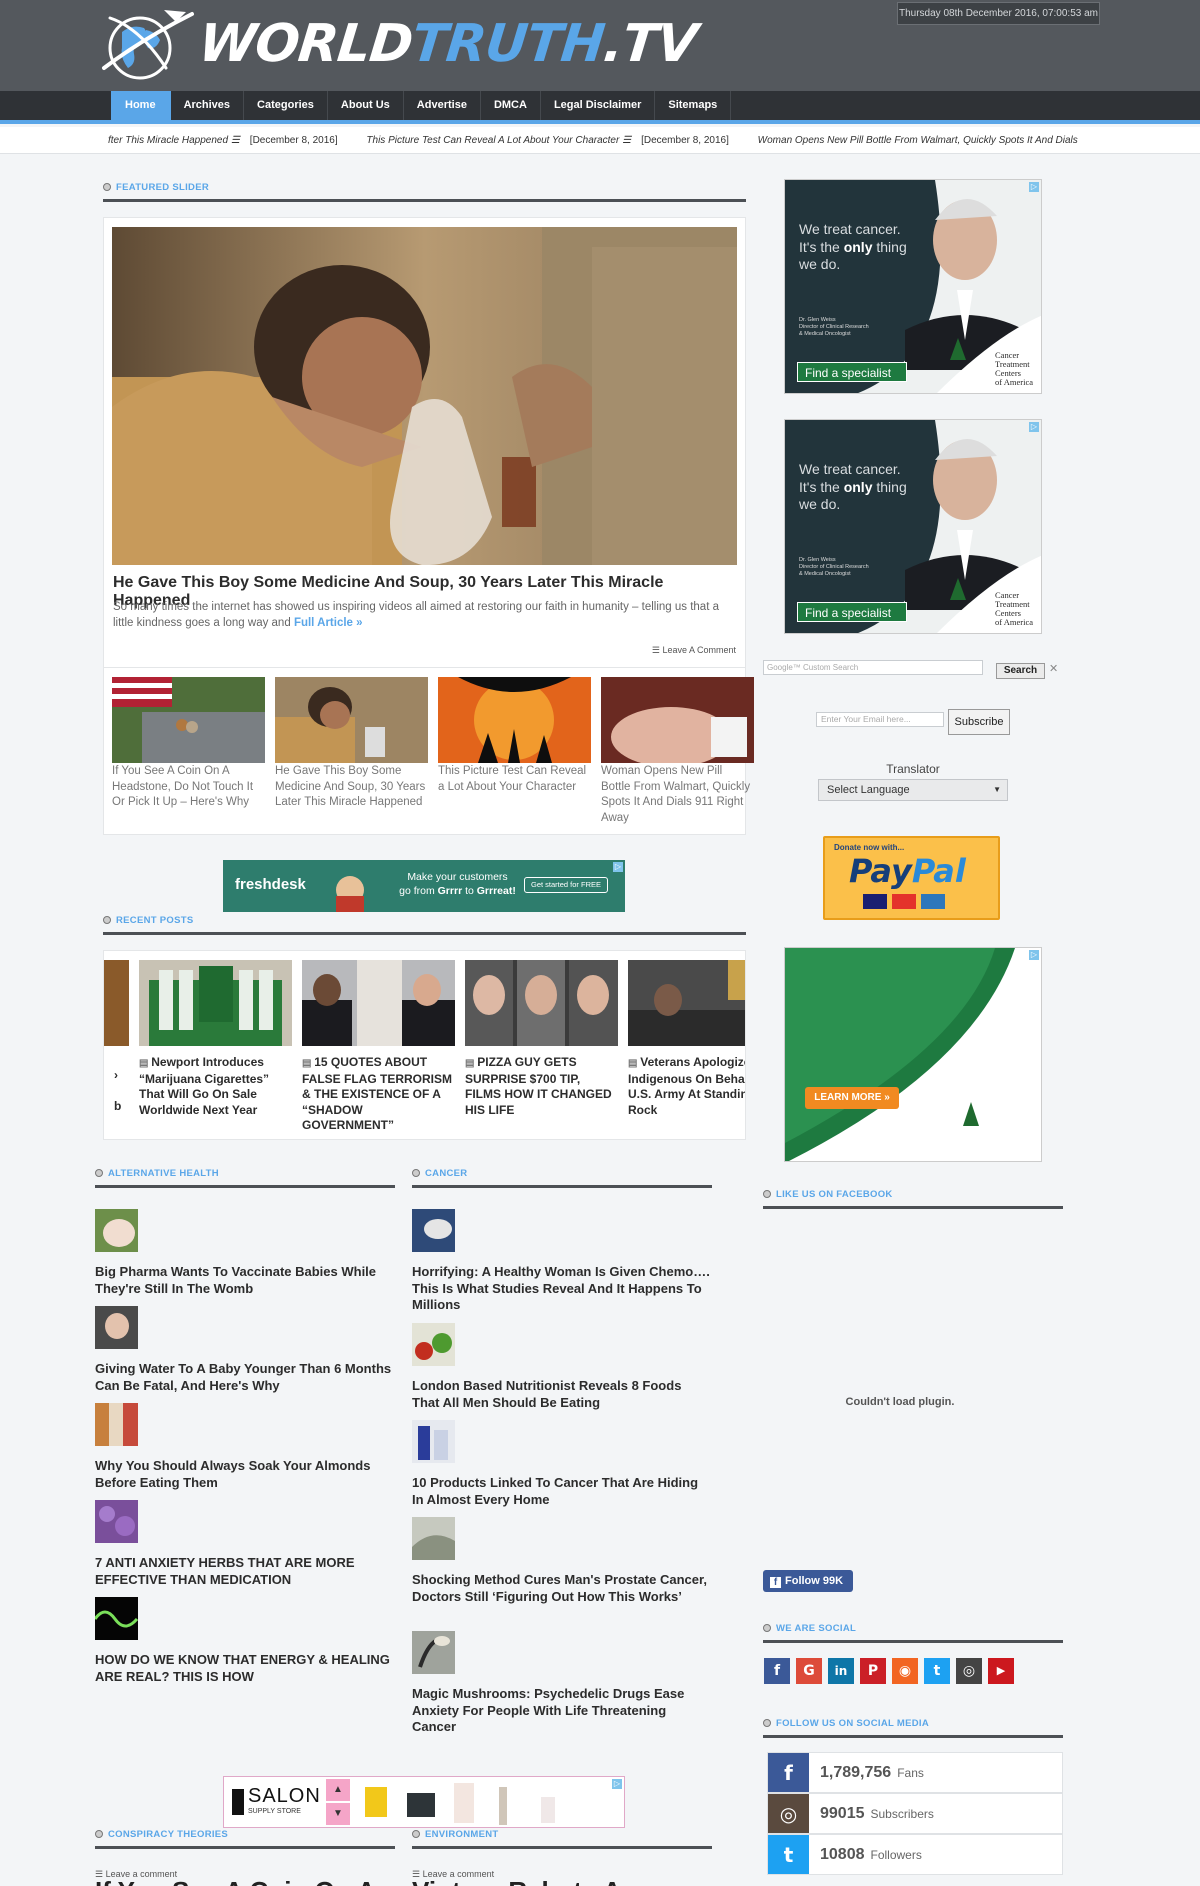 The width and height of the screenshot is (1200, 1886). Describe the element at coordinates (424, 925) in the screenshot. I see `recent-posts-heading: RECENT POSTS` at that location.